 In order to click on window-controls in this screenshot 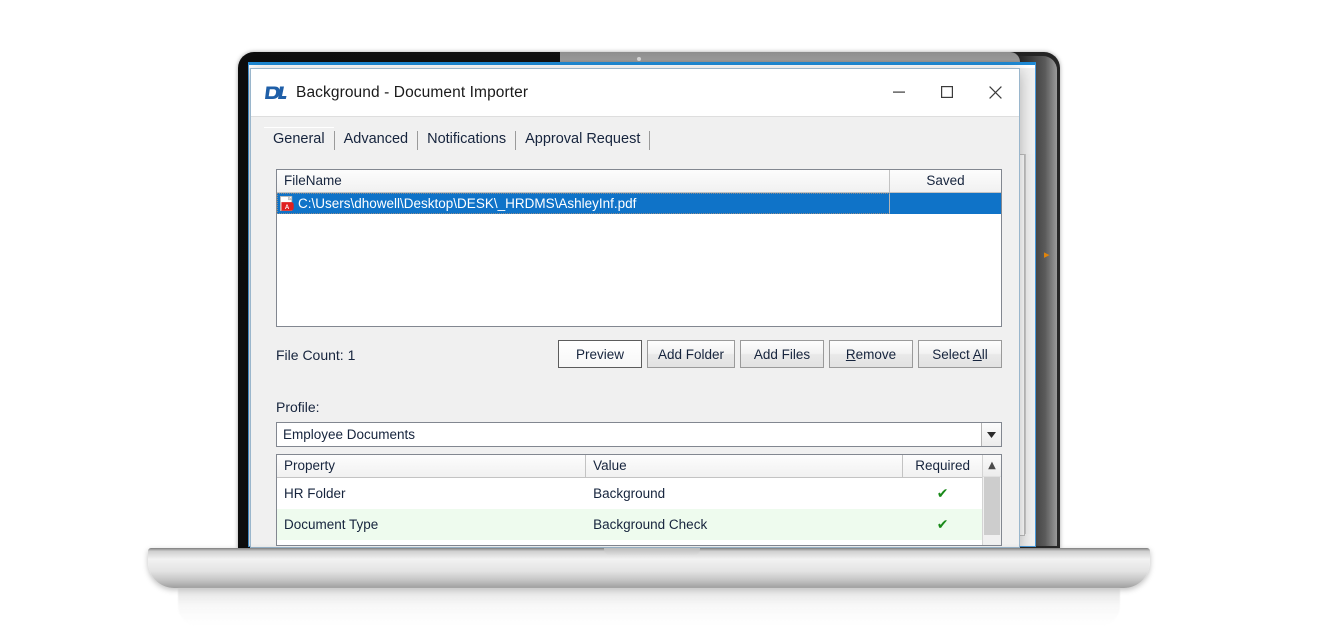, I will do `click(947, 92)`.